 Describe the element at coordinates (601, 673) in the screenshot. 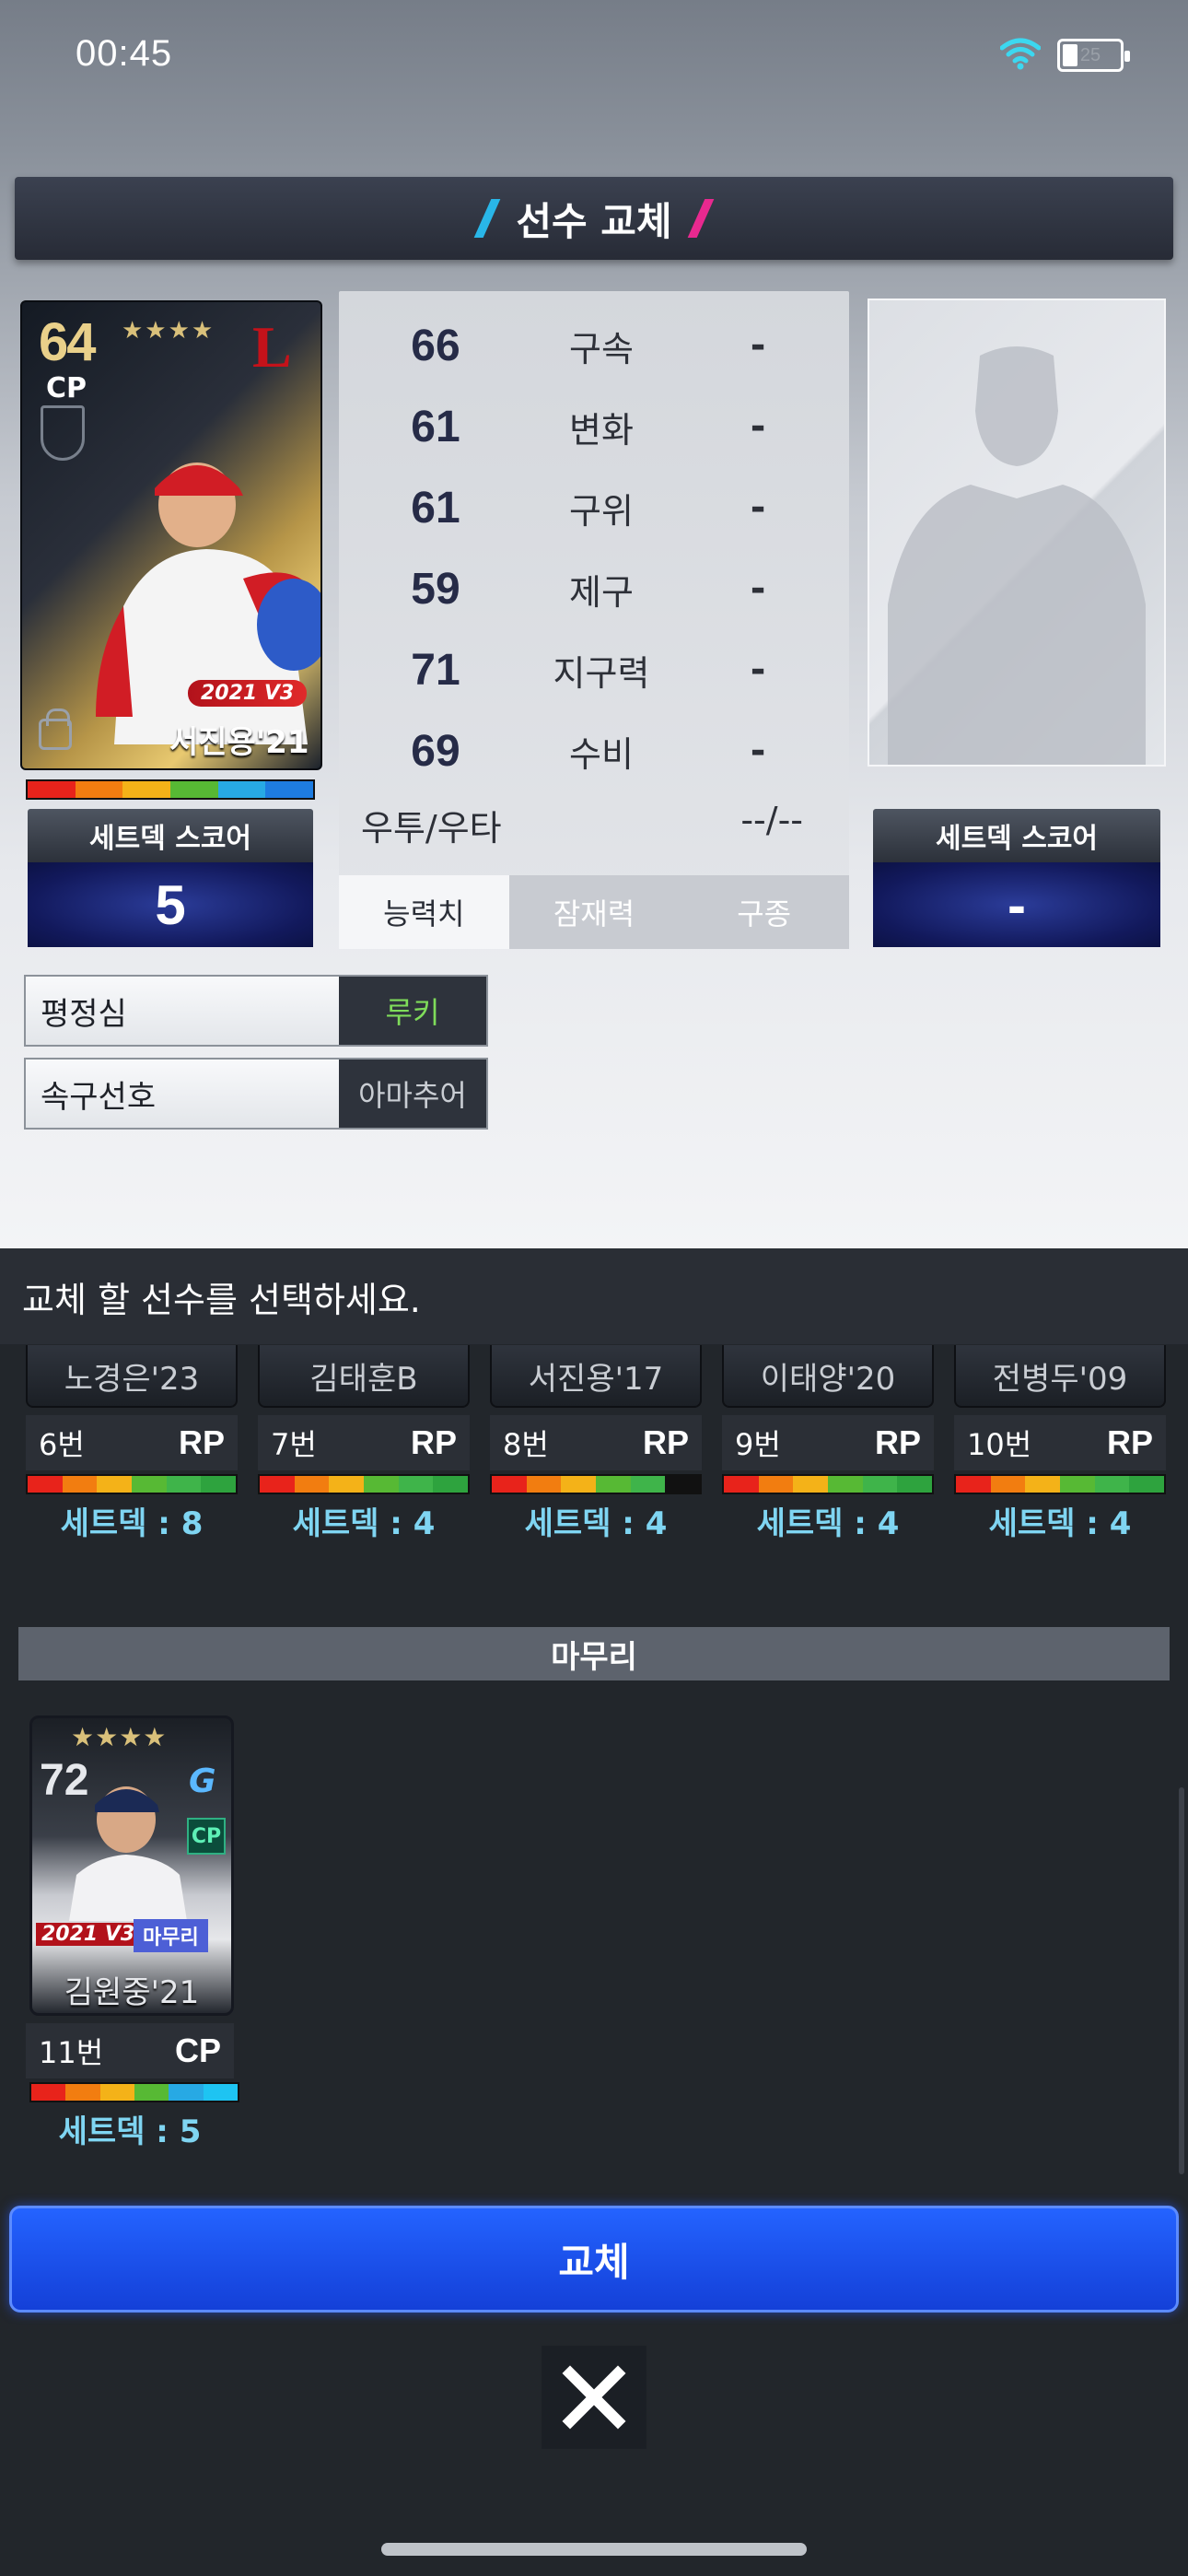

I see `stat-name: 지구력` at that location.